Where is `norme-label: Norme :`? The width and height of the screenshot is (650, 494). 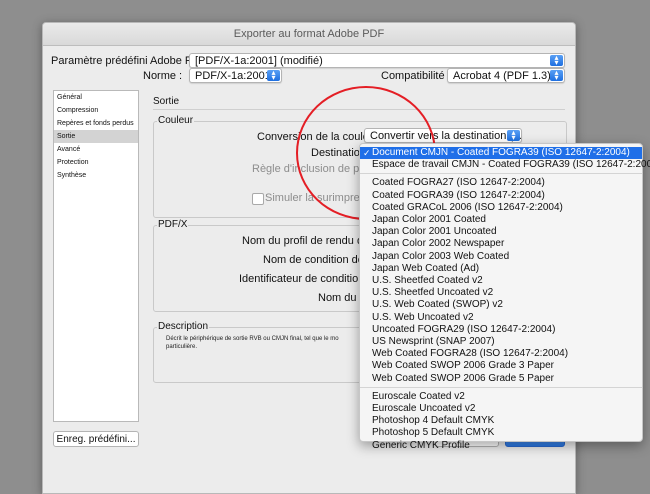
norme-label: Norme : is located at coordinates (163, 76).